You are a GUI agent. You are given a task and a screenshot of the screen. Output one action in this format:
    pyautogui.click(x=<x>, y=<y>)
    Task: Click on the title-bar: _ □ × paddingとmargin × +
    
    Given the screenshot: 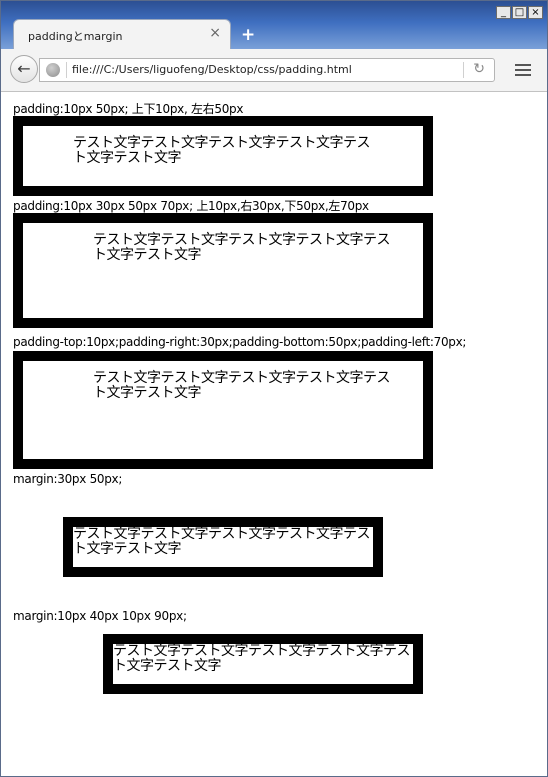 What is the action you would take?
    pyautogui.click(x=274, y=25)
    